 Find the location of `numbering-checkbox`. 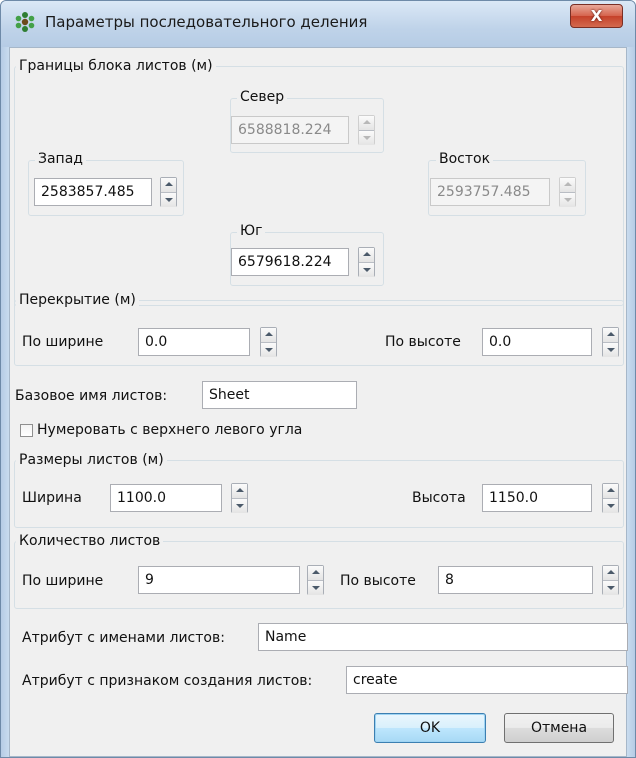

numbering-checkbox is located at coordinates (26, 430).